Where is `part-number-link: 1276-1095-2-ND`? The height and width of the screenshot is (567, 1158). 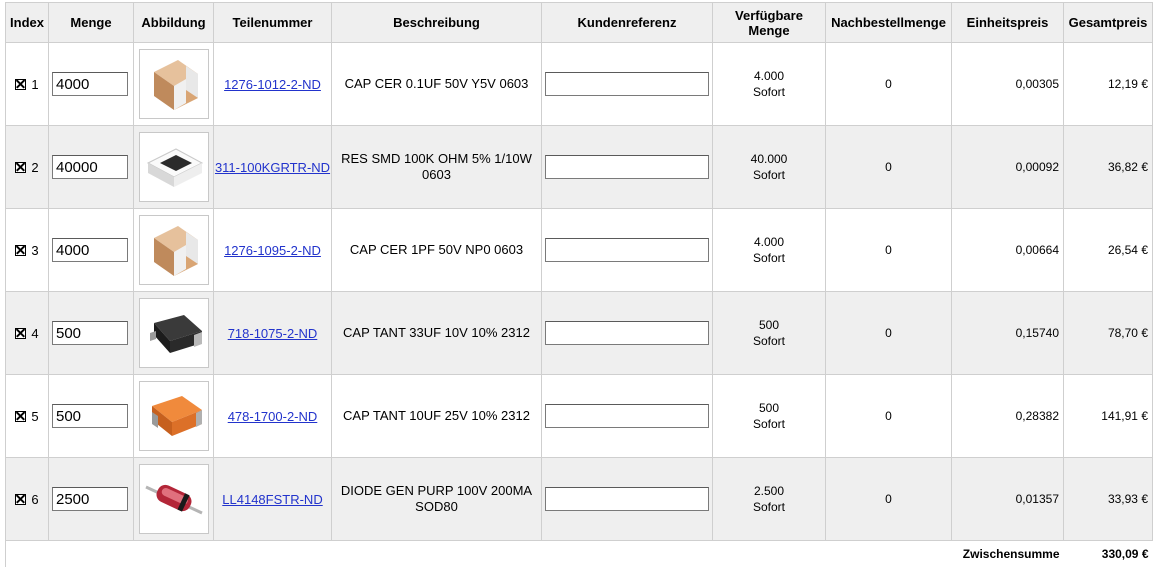
part-number-link: 1276-1095-2-ND is located at coordinates (272, 250).